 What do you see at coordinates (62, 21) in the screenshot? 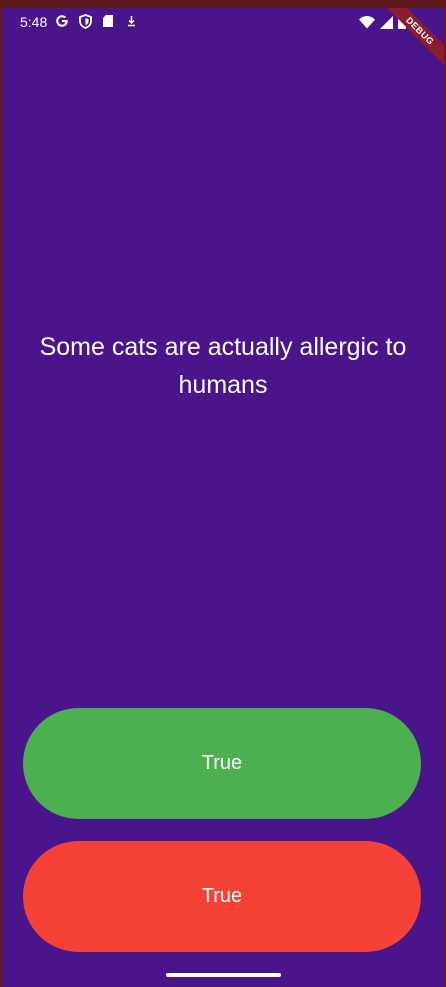
I see `google-icon` at bounding box center [62, 21].